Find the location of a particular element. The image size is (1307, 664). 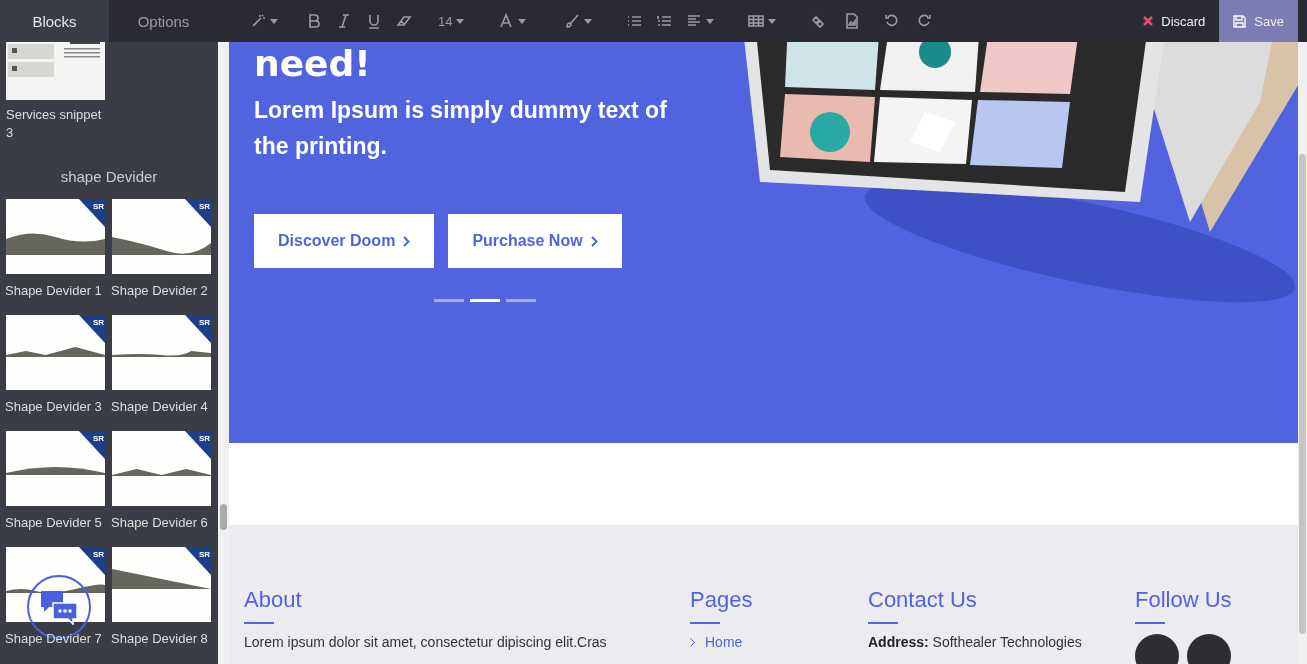

footer-heading: Contact Us is located at coordinates (923, 600).